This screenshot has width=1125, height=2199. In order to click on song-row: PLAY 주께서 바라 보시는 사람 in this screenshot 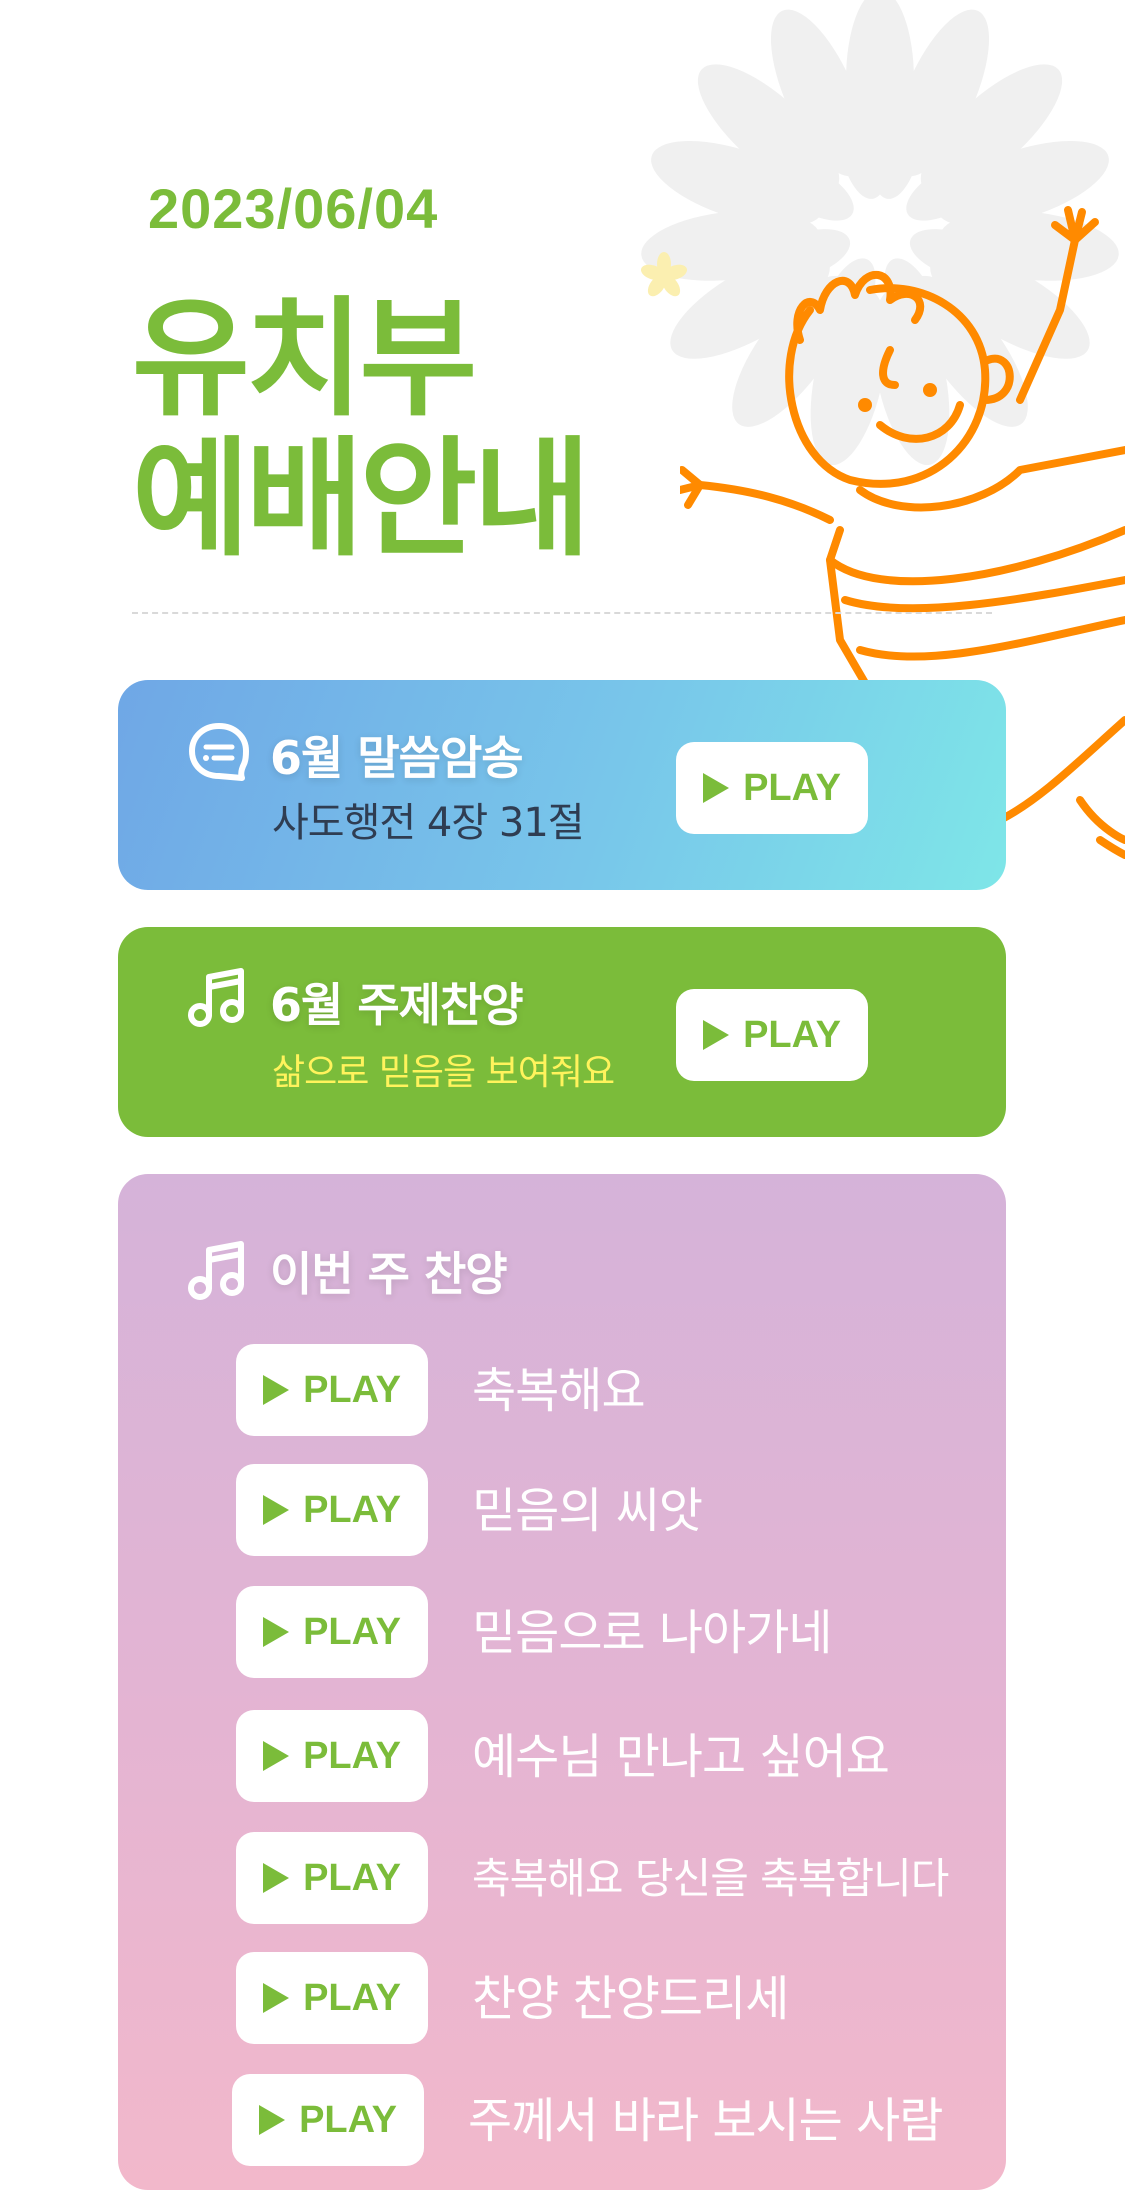, I will do `click(612, 2121)`.